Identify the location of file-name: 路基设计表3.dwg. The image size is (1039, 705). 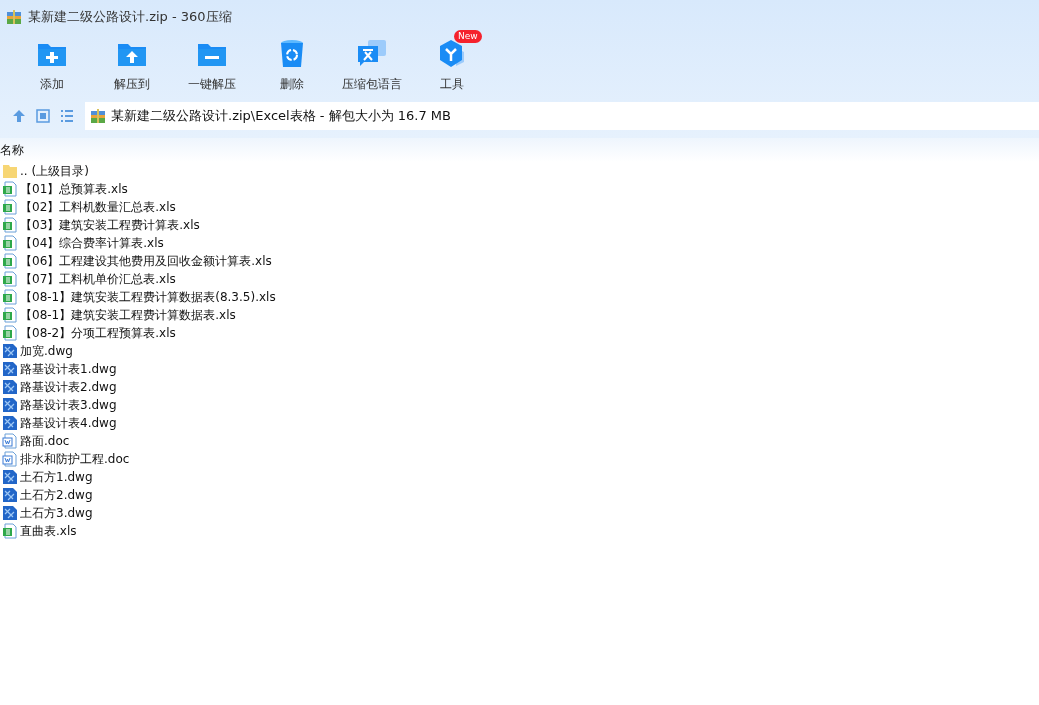
(68, 405).